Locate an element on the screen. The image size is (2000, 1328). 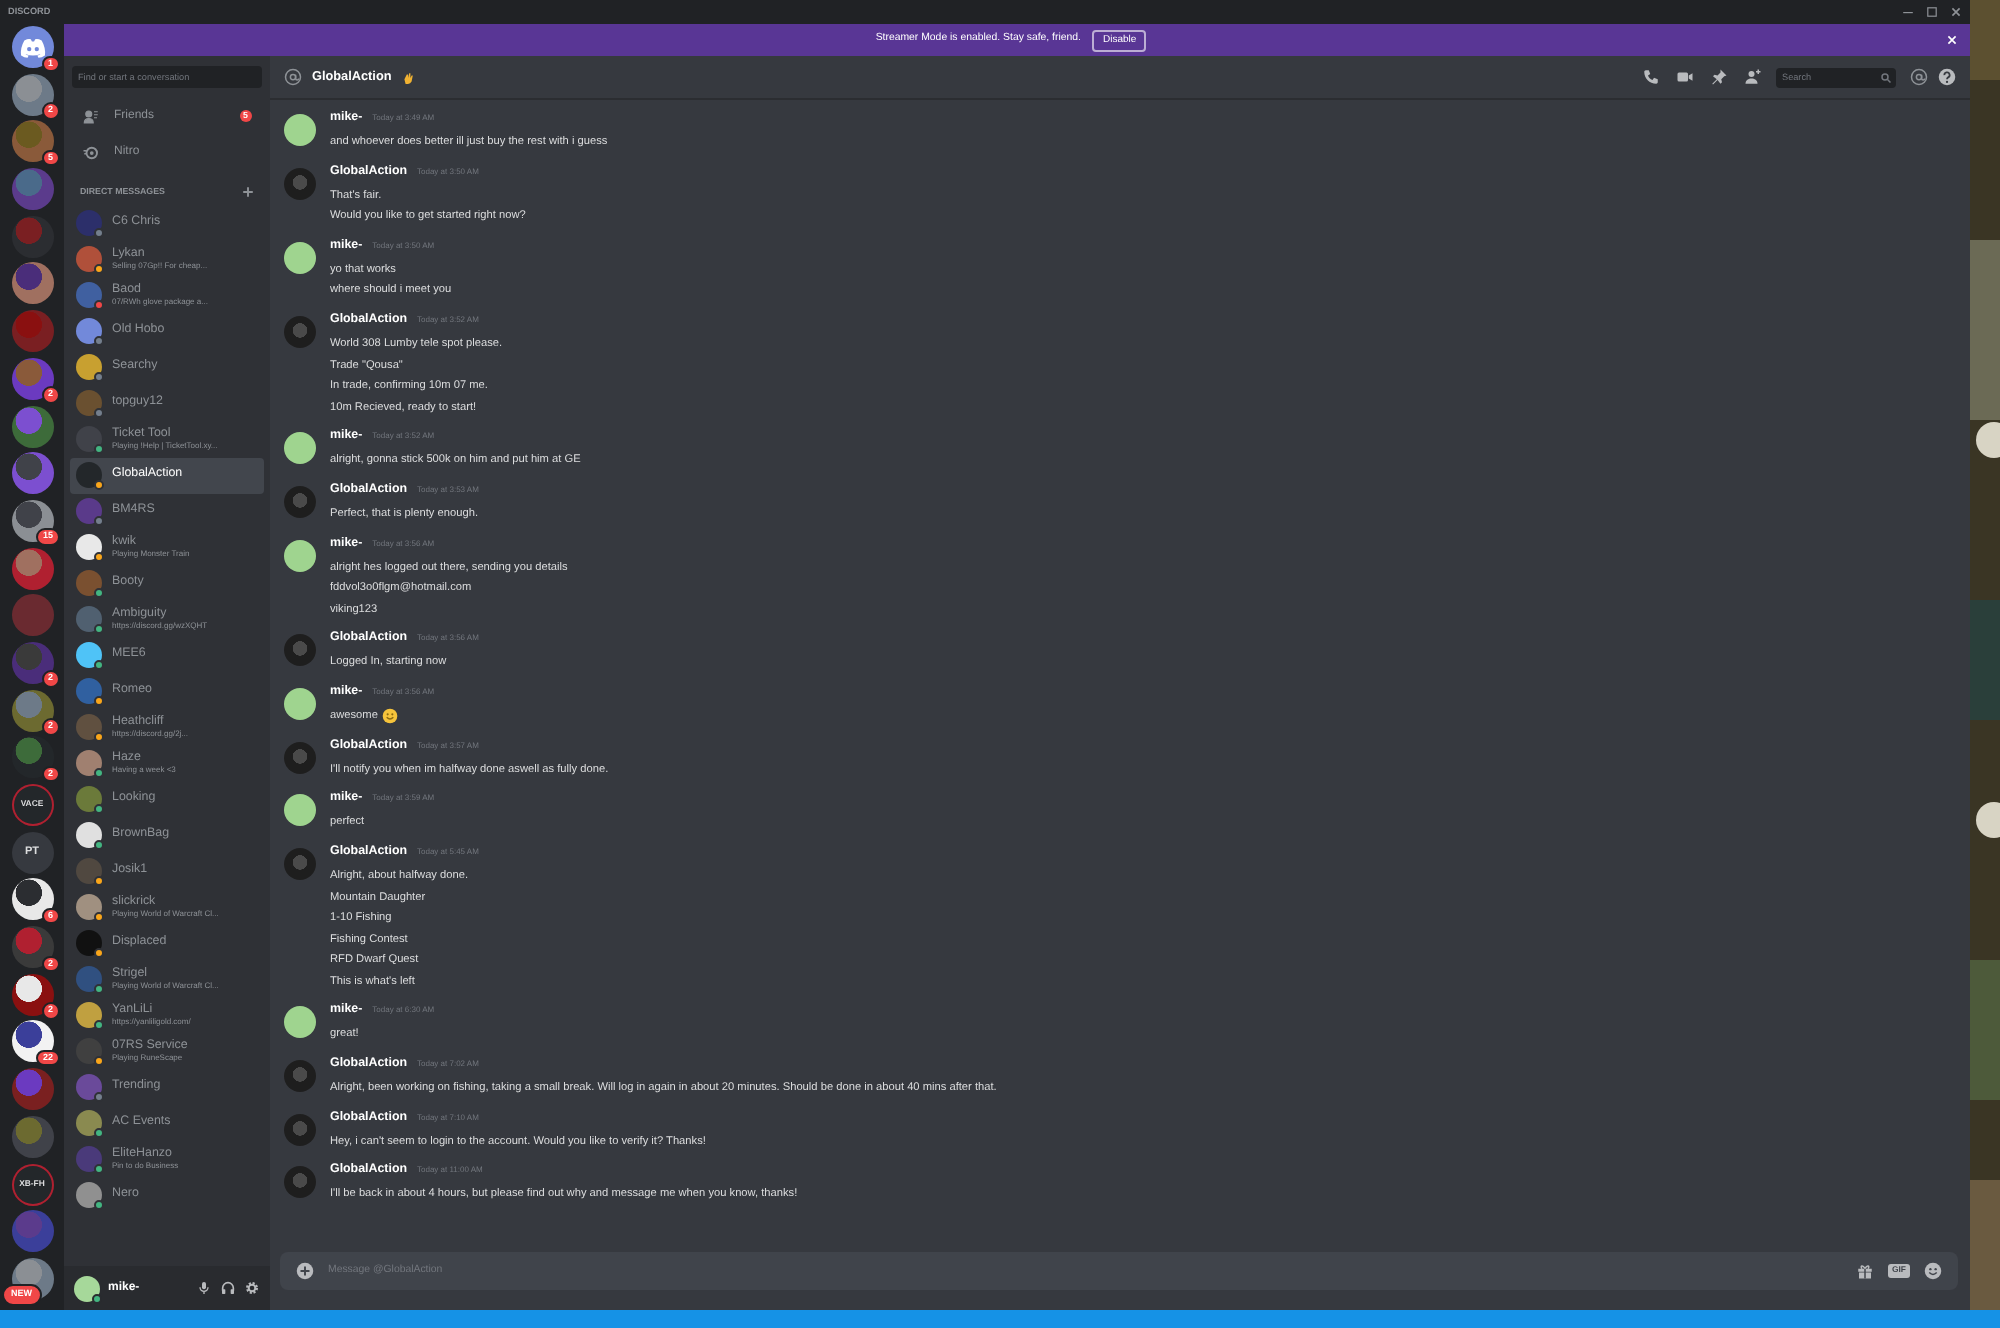
emoji-icon is located at coordinates (1933, 1271).